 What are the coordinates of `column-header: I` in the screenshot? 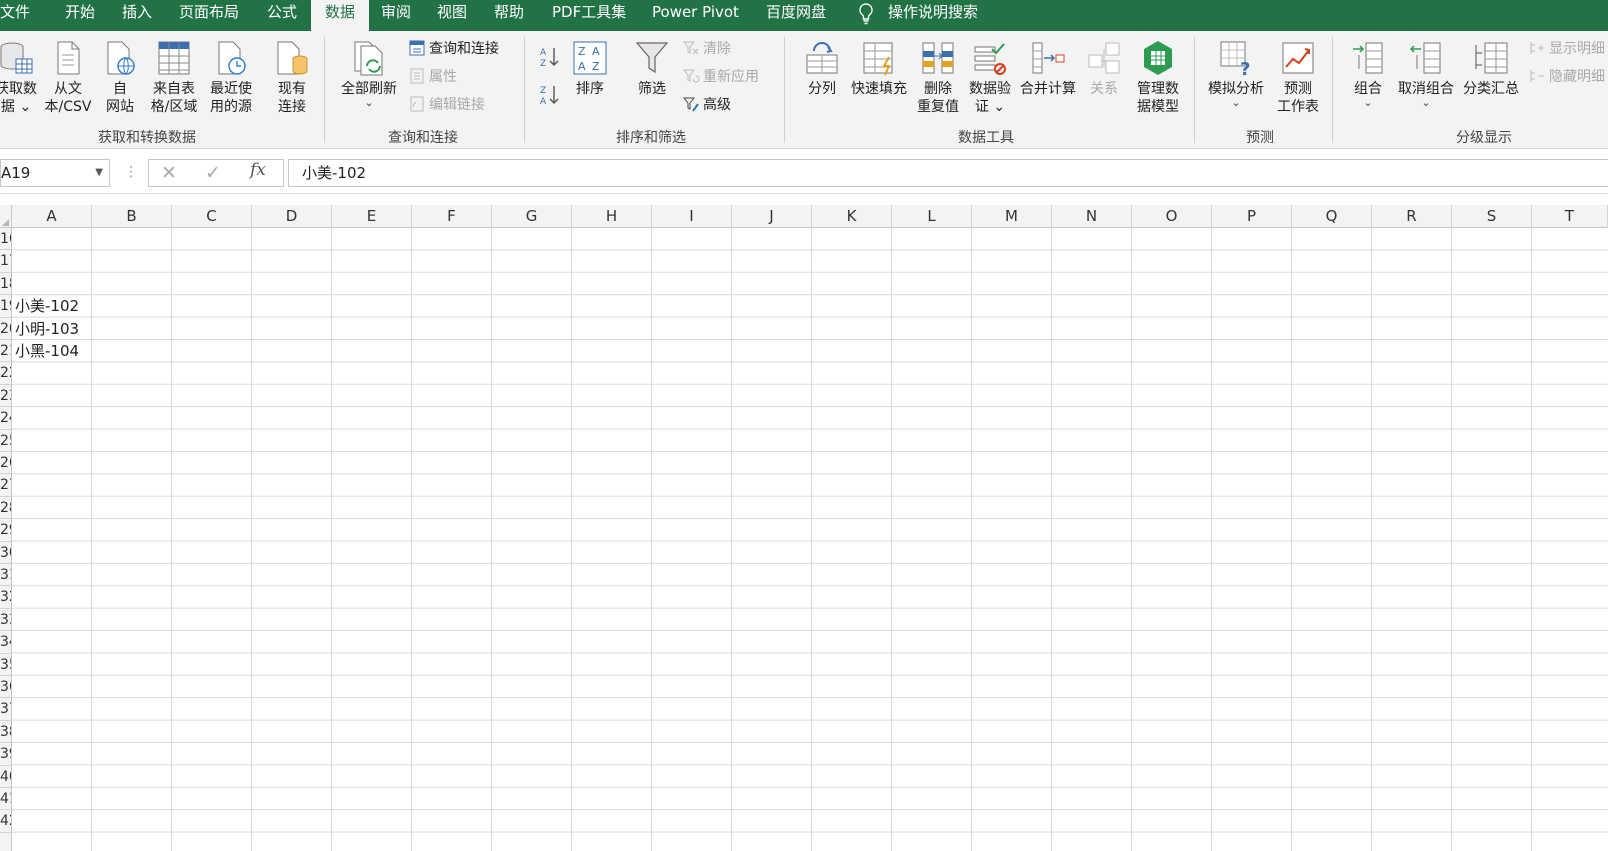 It's located at (692, 216).